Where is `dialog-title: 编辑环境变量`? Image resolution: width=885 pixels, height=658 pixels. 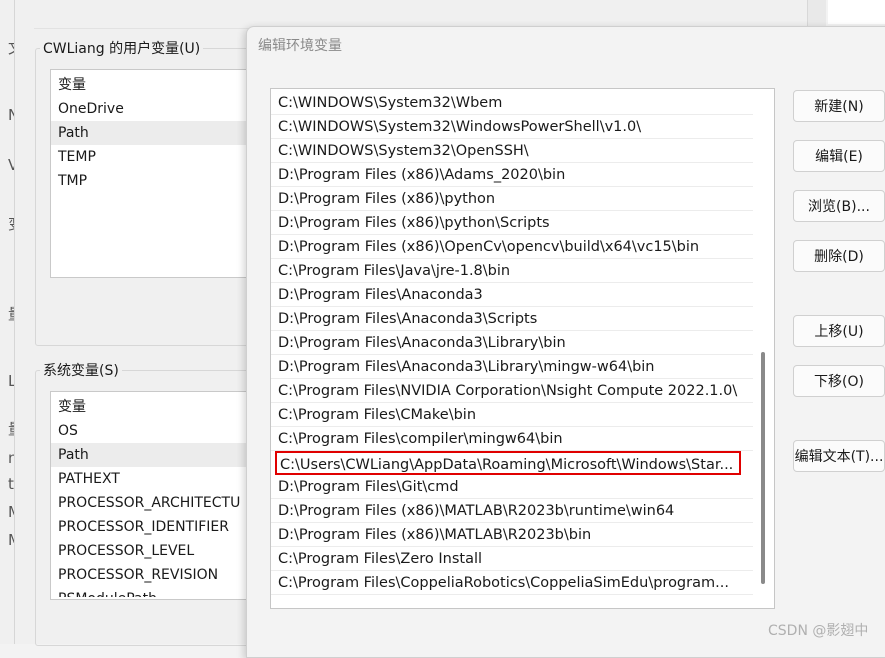
dialog-title: 编辑环境变量 is located at coordinates (300, 46).